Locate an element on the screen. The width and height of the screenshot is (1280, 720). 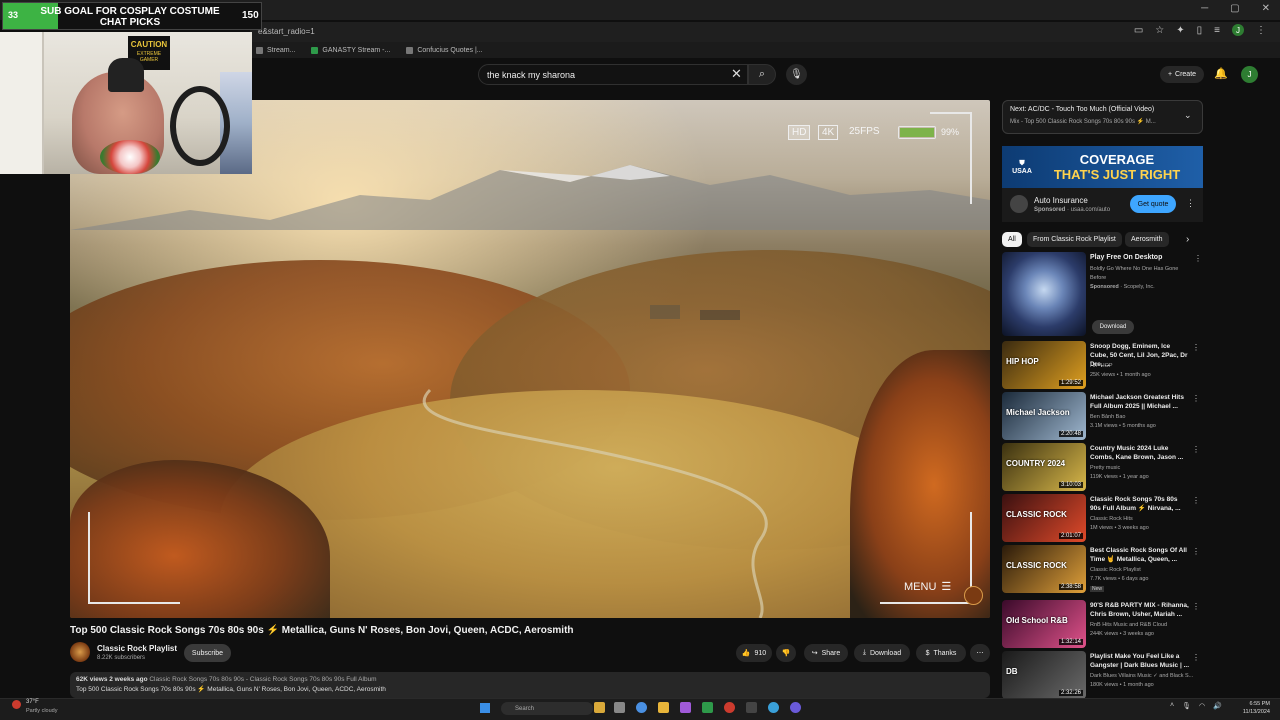
minimize-icon: ─ is located at coordinates (1204, 8).